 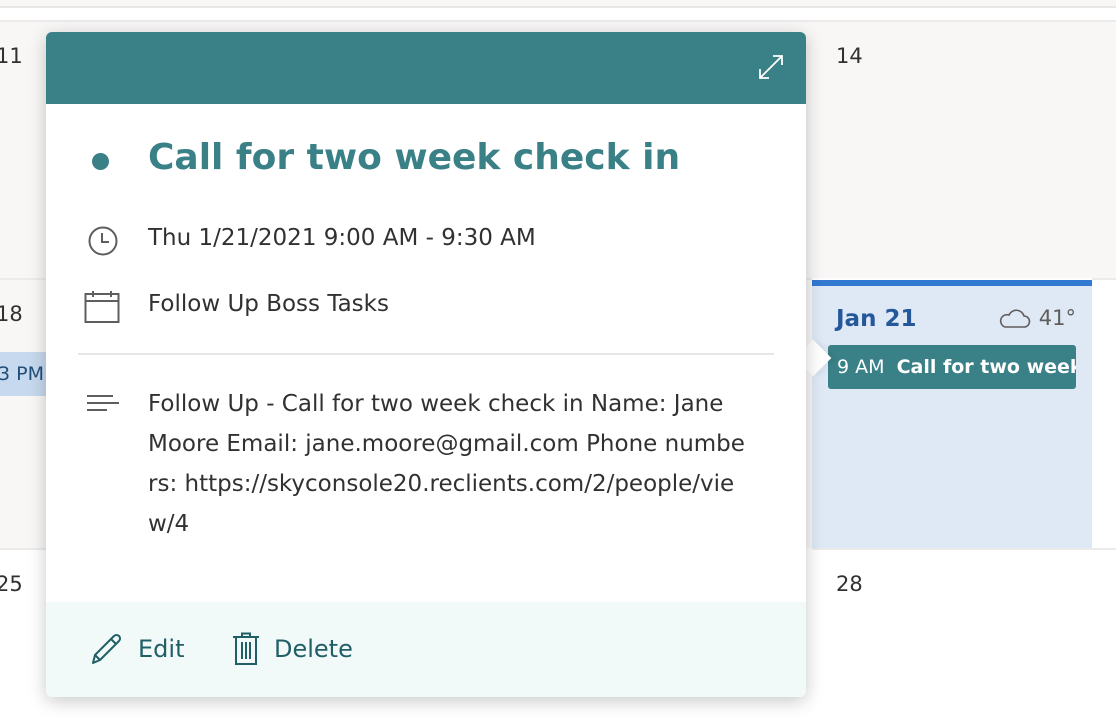 I want to click on popup-actions: Edit Delete, so click(x=426, y=649).